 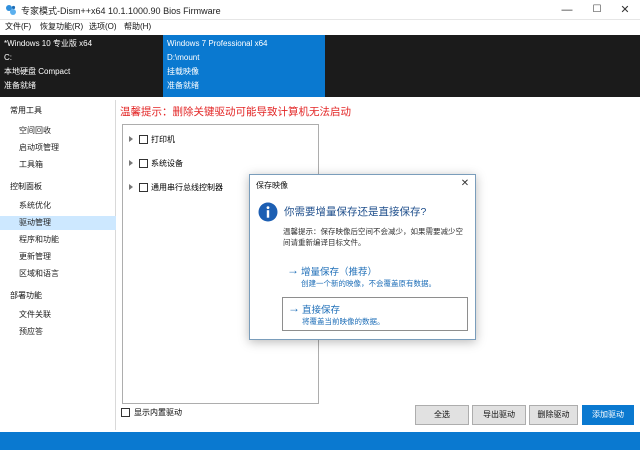 I want to click on dialog-heading: 你需要增量保存还是直接保存?, so click(x=355, y=212).